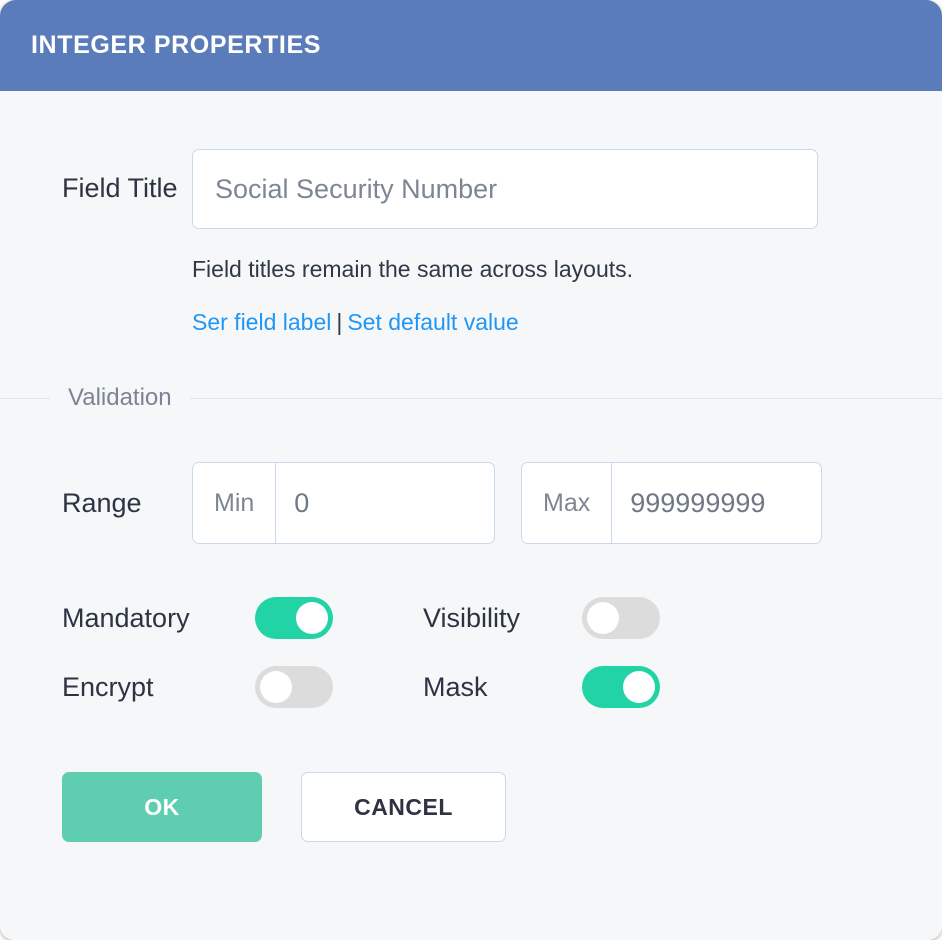 Image resolution: width=942 pixels, height=940 pixels. I want to click on range-label-col: Range, so click(96, 502).